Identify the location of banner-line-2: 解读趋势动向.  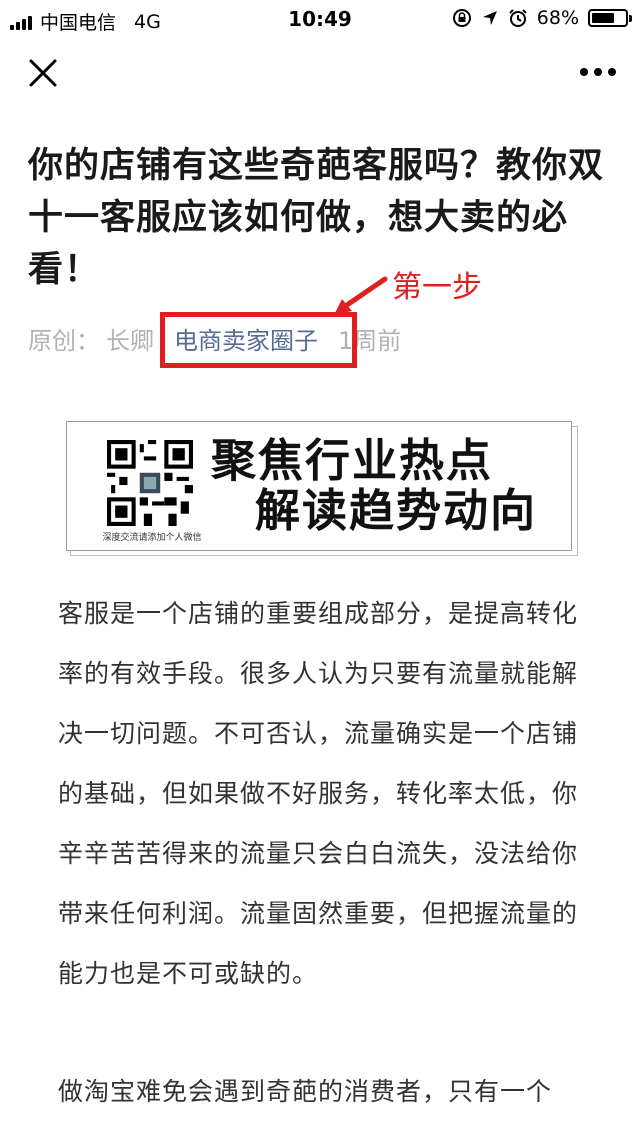
(396, 510).